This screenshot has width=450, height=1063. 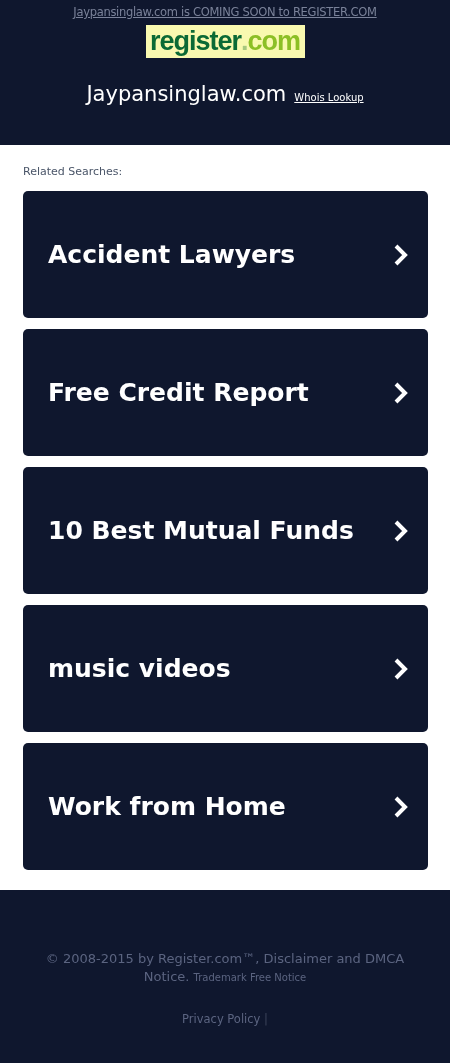 I want to click on search-link-card: Accident Lawyers, so click(x=225, y=254).